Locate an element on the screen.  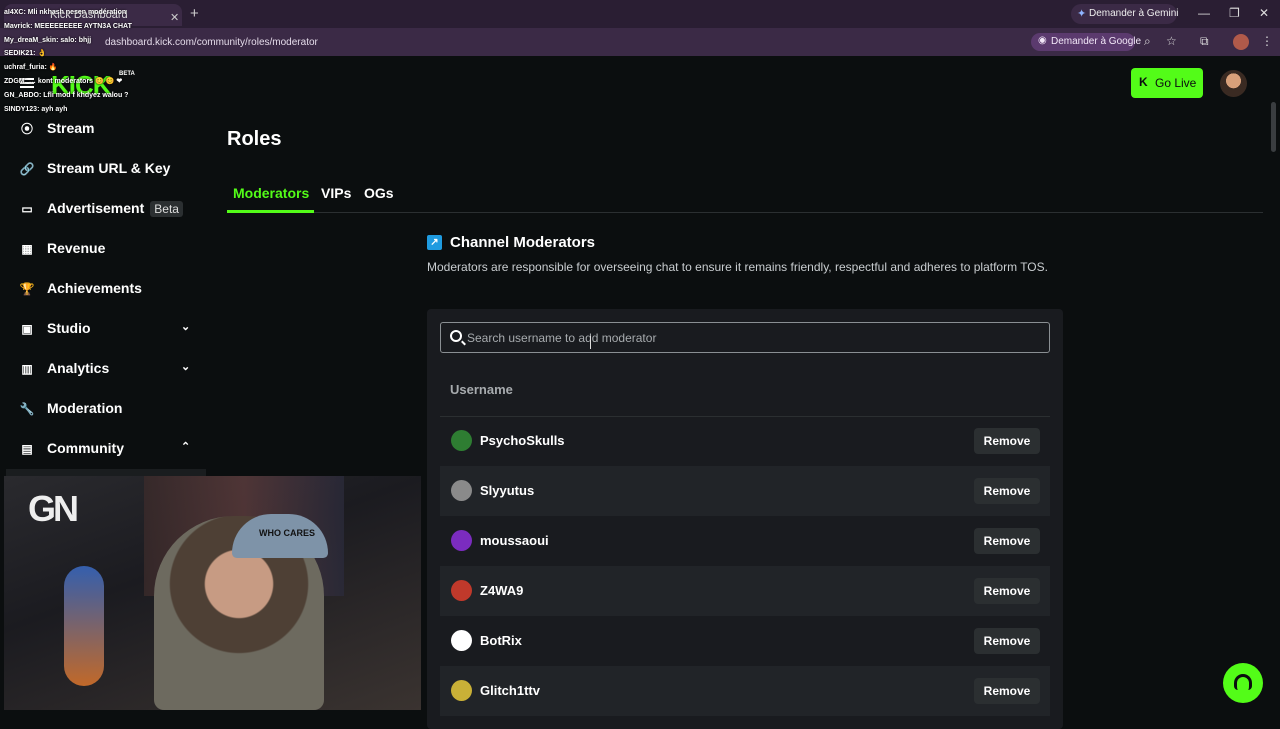
headset-icon is located at coordinates (1243, 682).